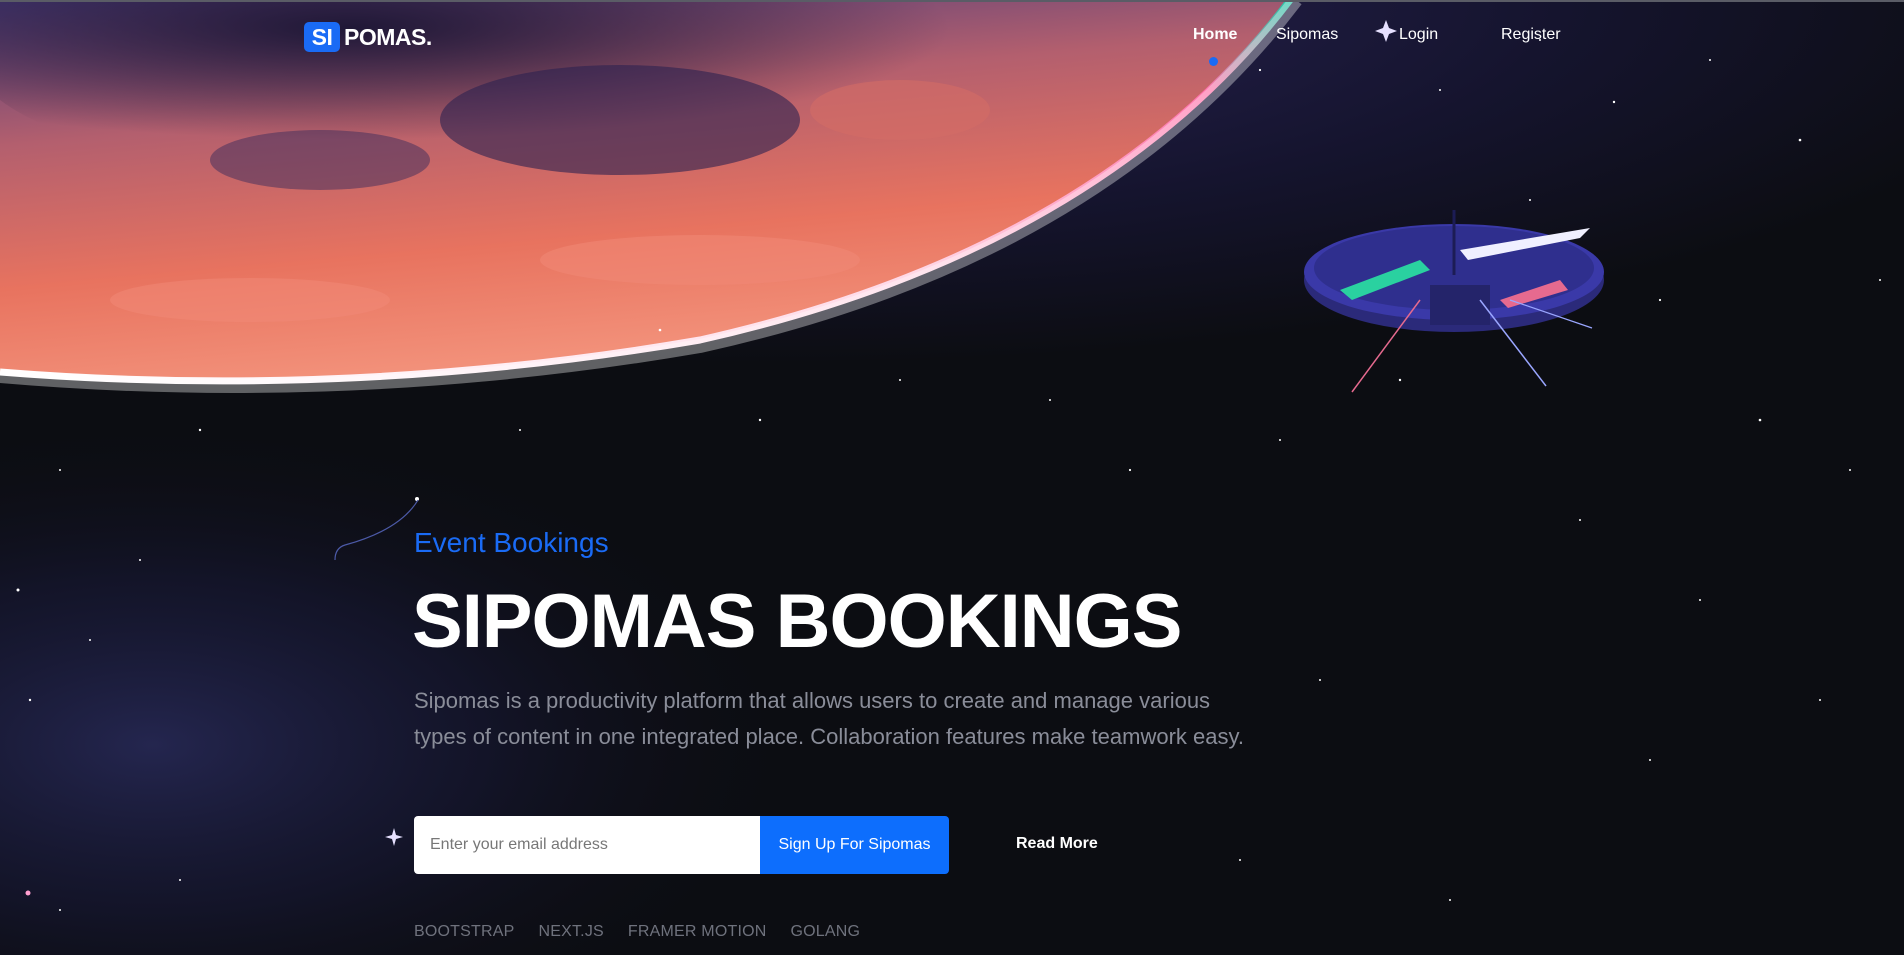  I want to click on tech-stack-list: BOOTSTRAP NEXT.JS FRAMER MOTION GOLANG, so click(649, 932).